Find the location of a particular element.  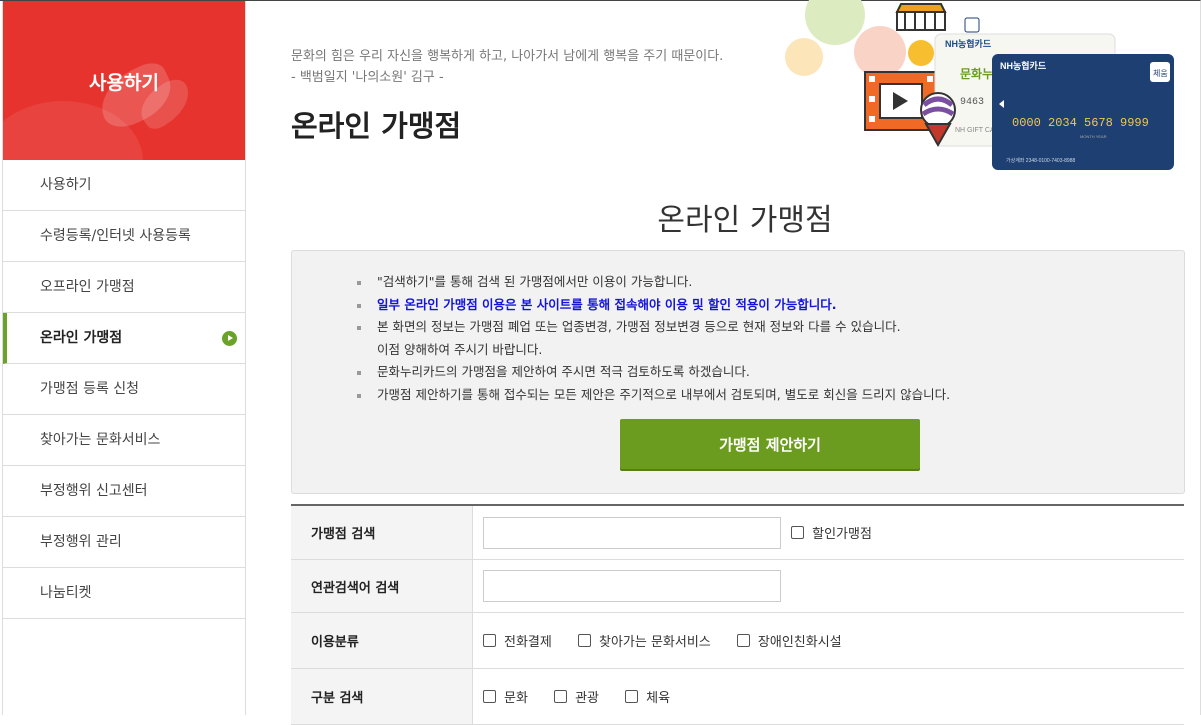

search-row-related: 연관검색어 검색 is located at coordinates (737, 586).